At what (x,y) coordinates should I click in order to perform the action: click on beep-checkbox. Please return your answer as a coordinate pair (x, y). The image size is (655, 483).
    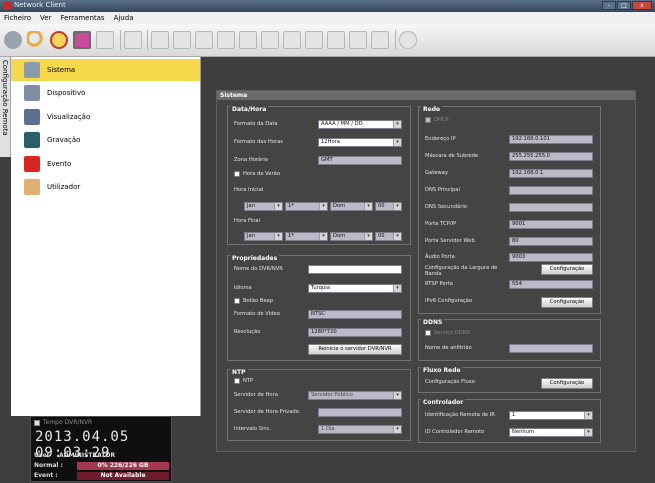
    Looking at the image, I should click on (237, 301).